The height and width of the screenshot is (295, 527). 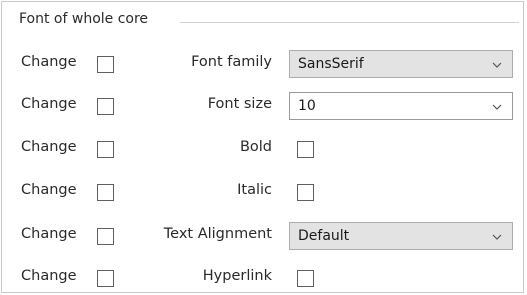 I want to click on change-label-text-alignment: Change, so click(x=49, y=234).